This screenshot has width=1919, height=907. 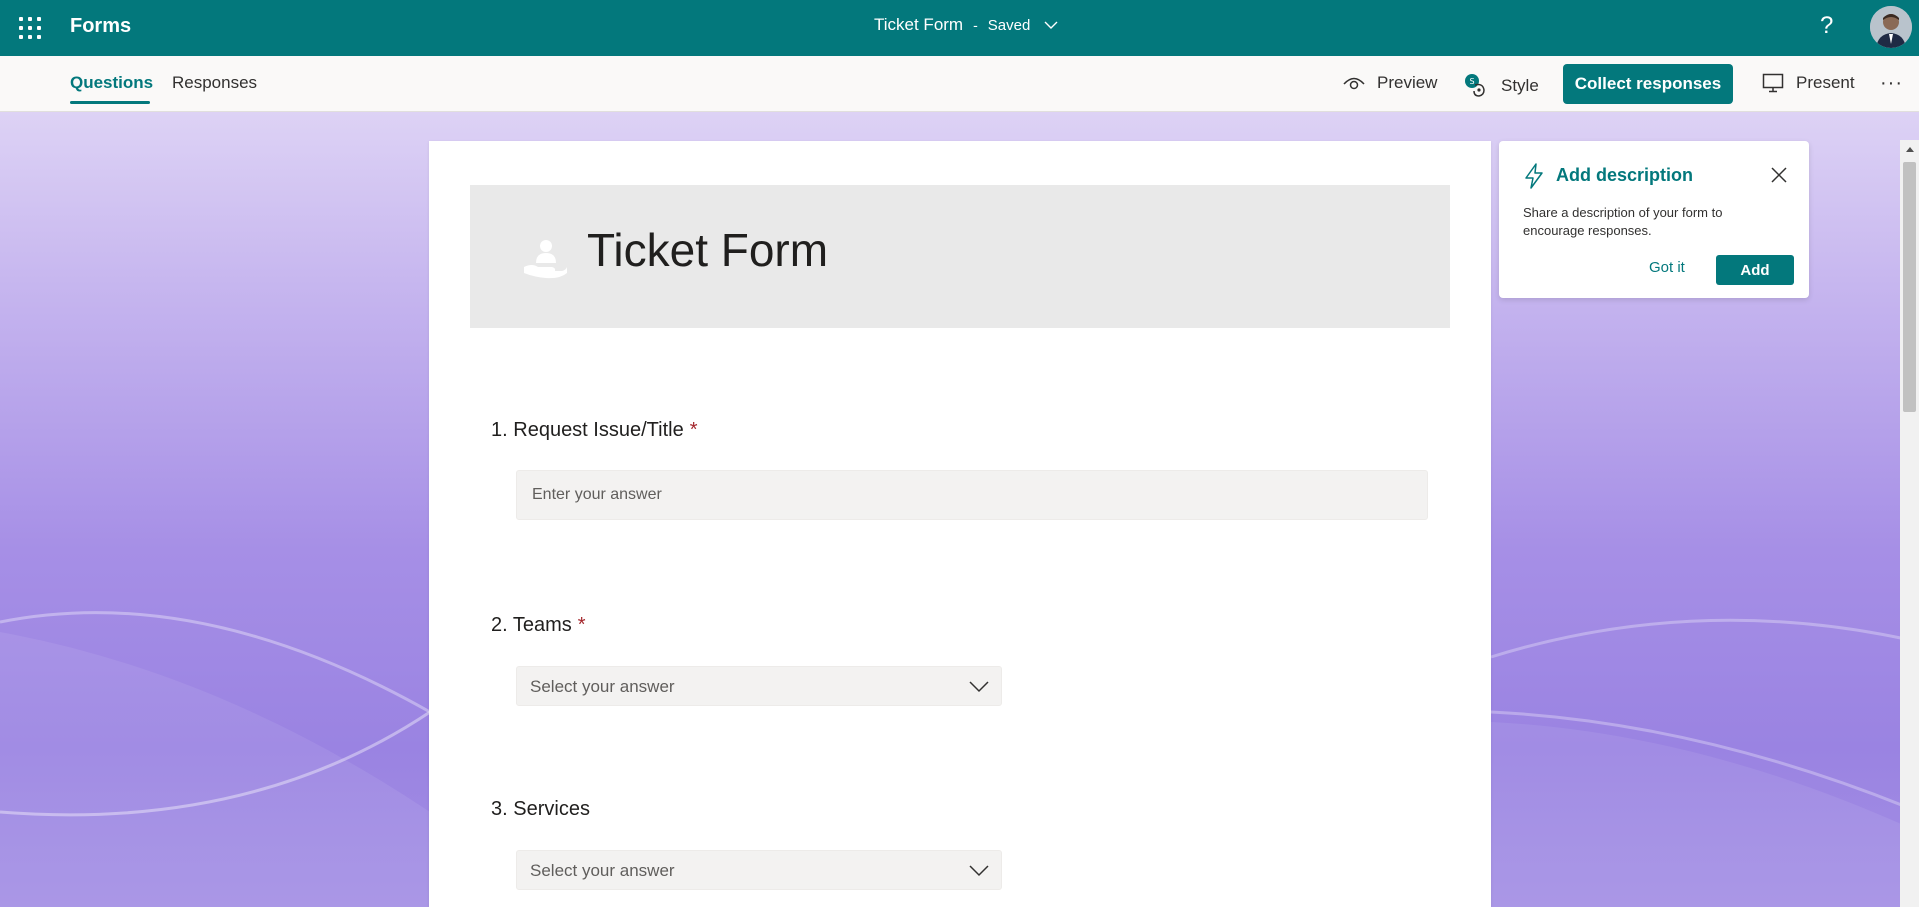 What do you see at coordinates (214, 83) in the screenshot?
I see `tab-responses: Responses` at bounding box center [214, 83].